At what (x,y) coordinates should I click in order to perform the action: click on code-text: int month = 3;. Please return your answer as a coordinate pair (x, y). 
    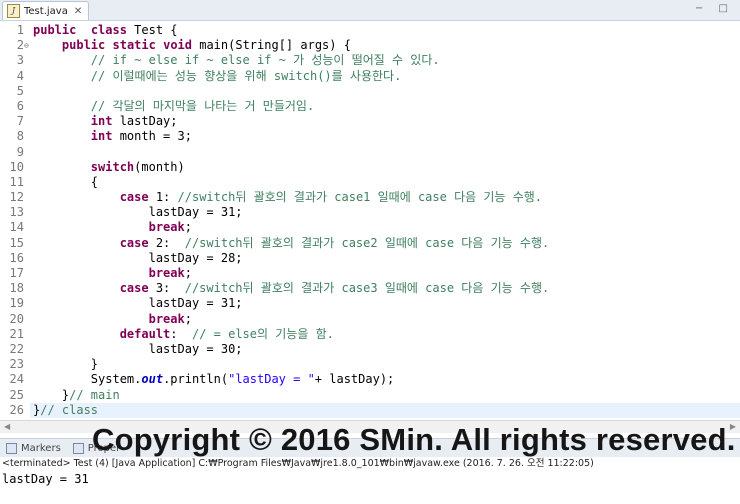
    Looking at the image, I should click on (112, 136).